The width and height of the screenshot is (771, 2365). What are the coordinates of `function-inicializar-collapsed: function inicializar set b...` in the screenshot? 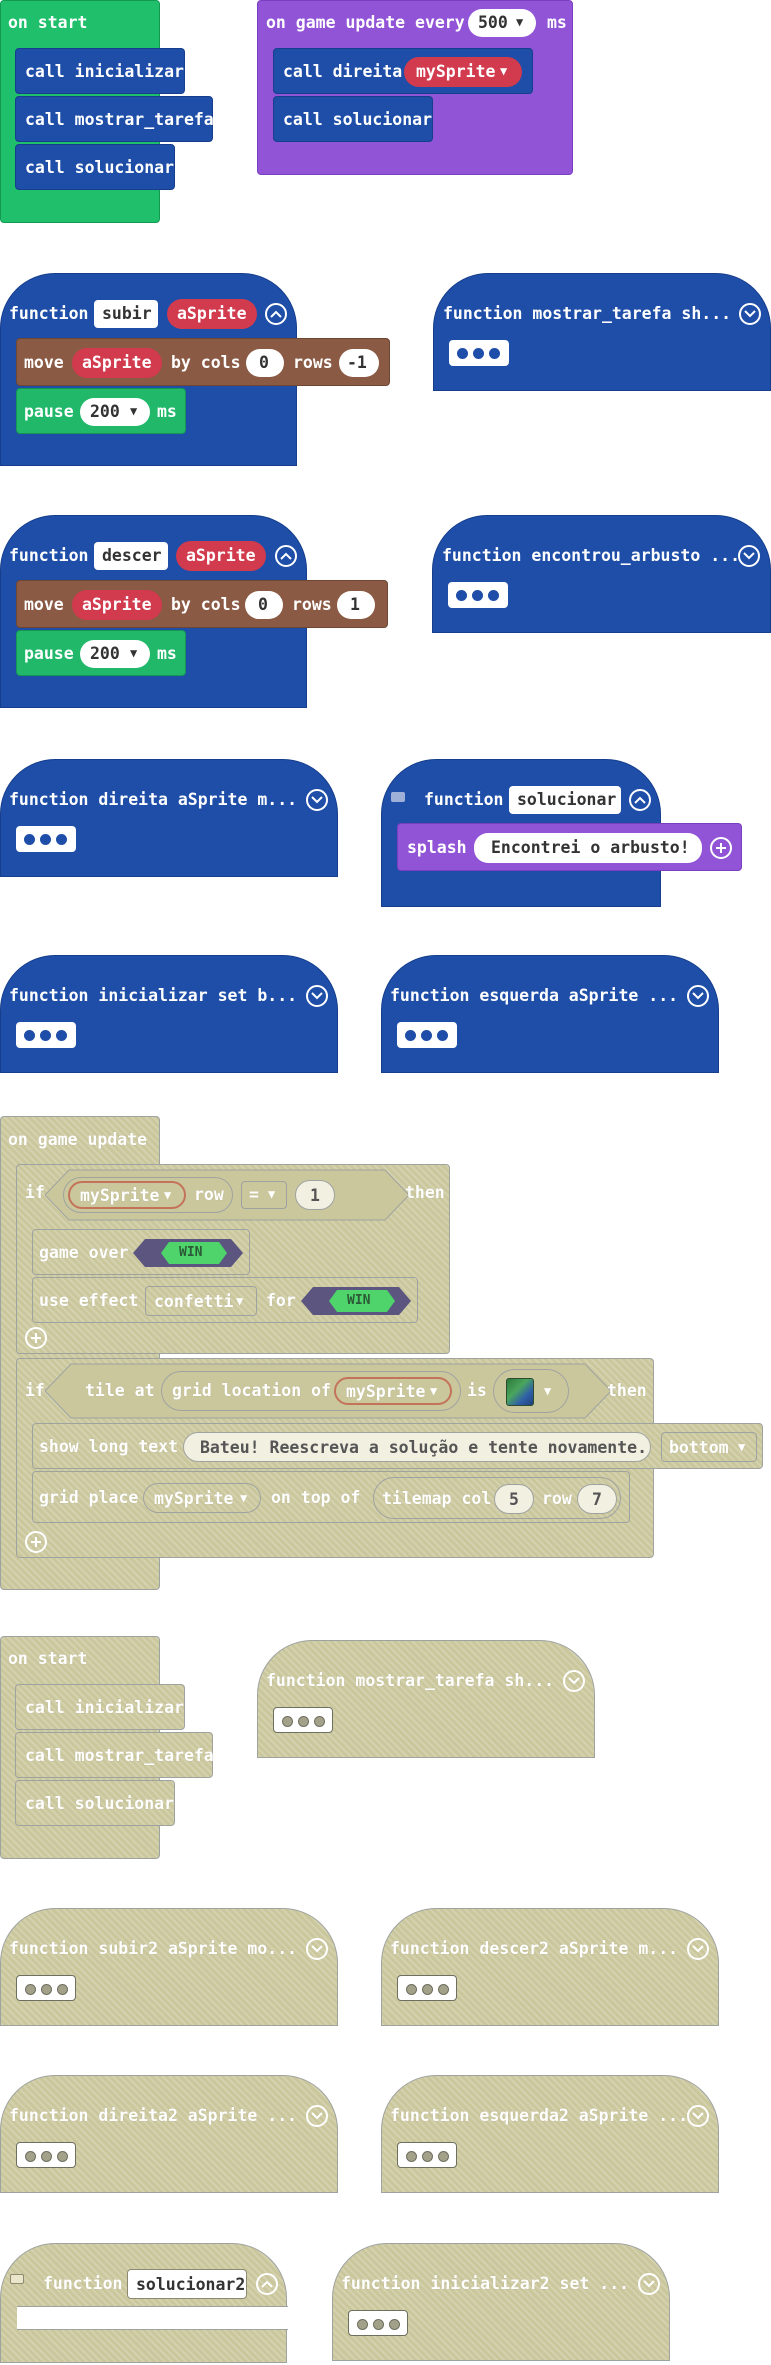 It's located at (169, 1014).